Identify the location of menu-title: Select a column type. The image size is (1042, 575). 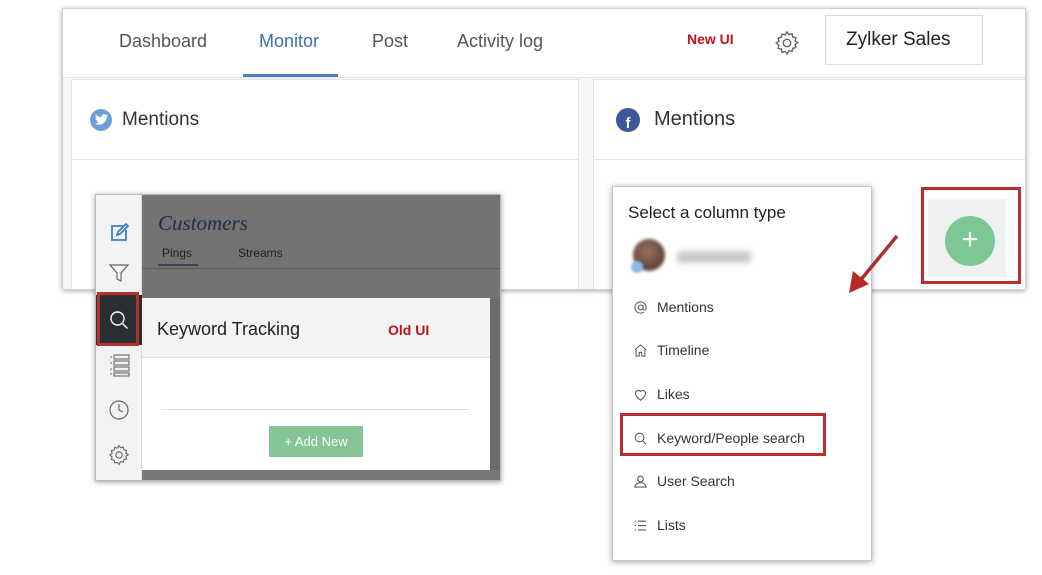
(707, 212).